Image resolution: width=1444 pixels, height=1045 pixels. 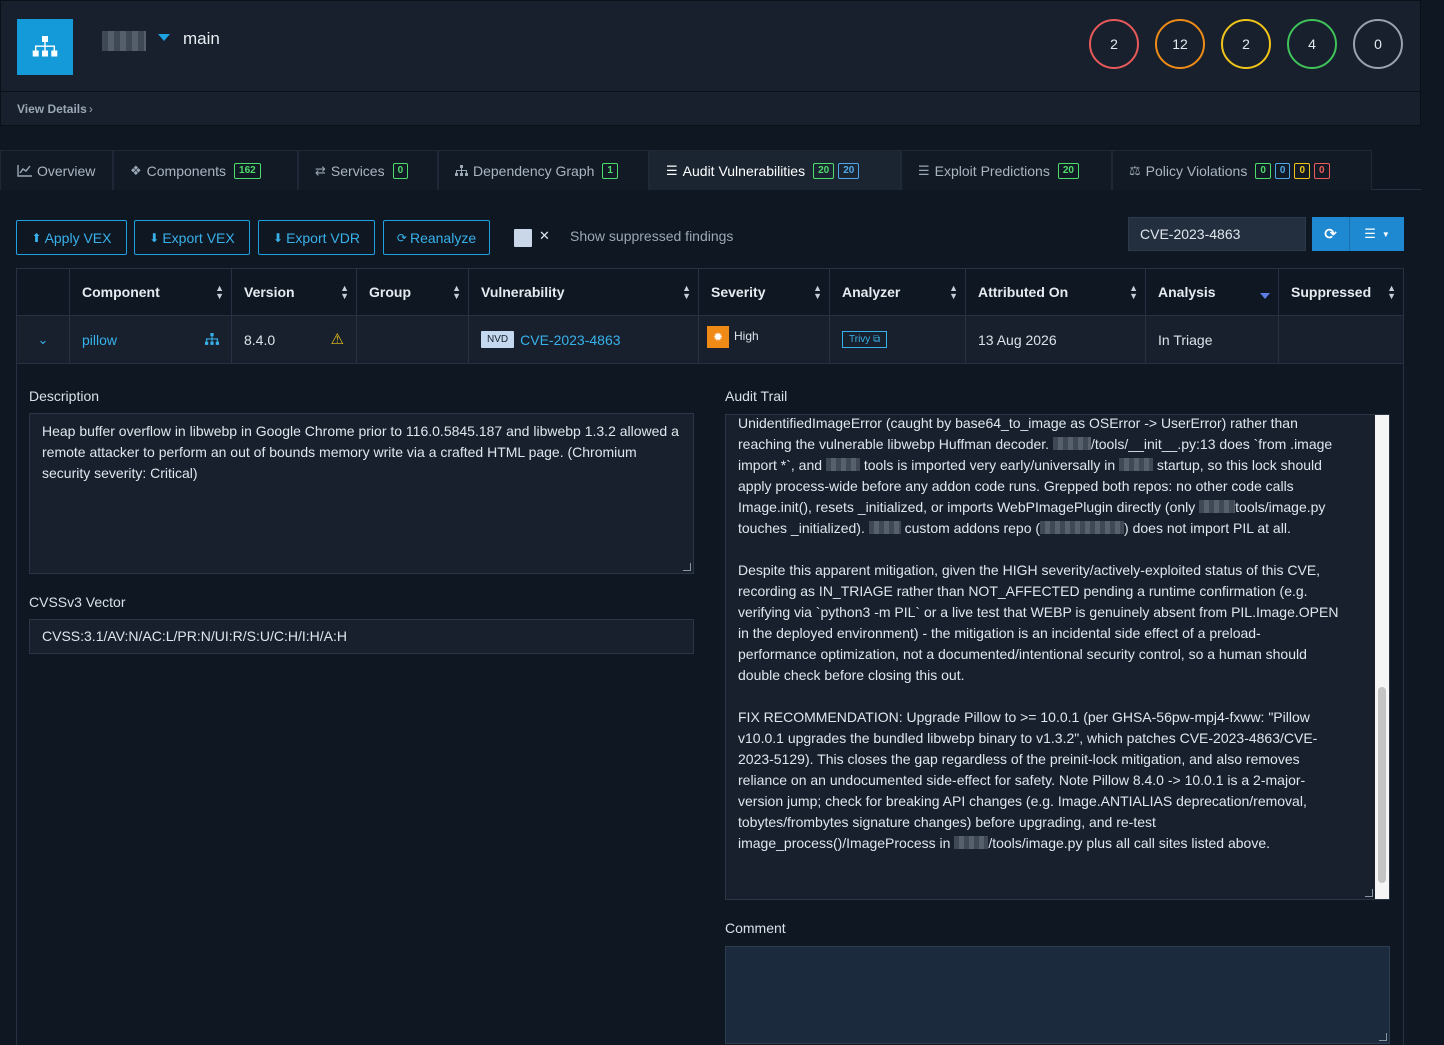 I want to click on apply-vex-button: ⬆ Apply VEX, so click(x=71, y=237).